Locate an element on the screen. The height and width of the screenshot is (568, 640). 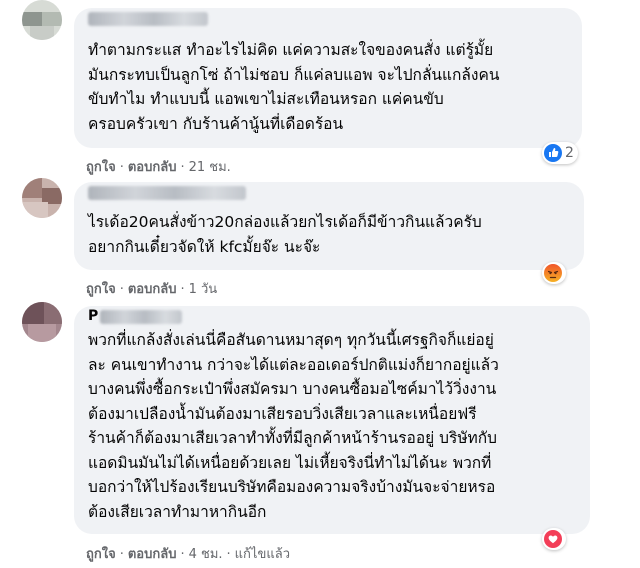
comment-actions: ถูกใจ · ตอบกลับ · 21 ชม. is located at coordinates (158, 167).